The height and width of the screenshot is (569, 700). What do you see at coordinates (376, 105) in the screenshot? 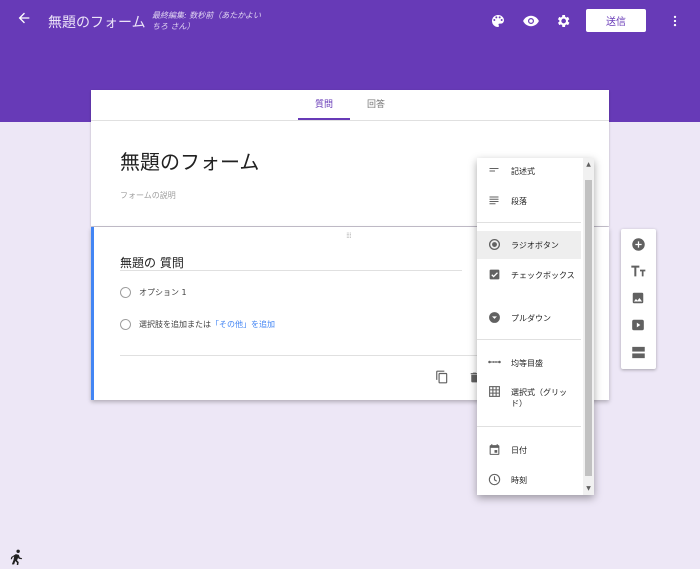
I see `tab-responses: 回答` at bounding box center [376, 105].